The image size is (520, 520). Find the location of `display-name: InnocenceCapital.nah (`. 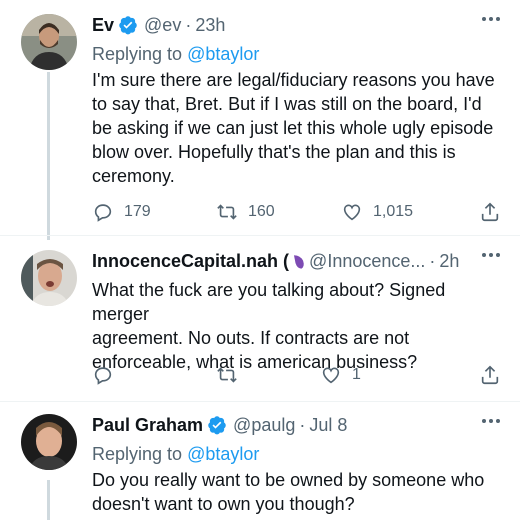

display-name: InnocenceCapital.nah ( is located at coordinates (190, 261).